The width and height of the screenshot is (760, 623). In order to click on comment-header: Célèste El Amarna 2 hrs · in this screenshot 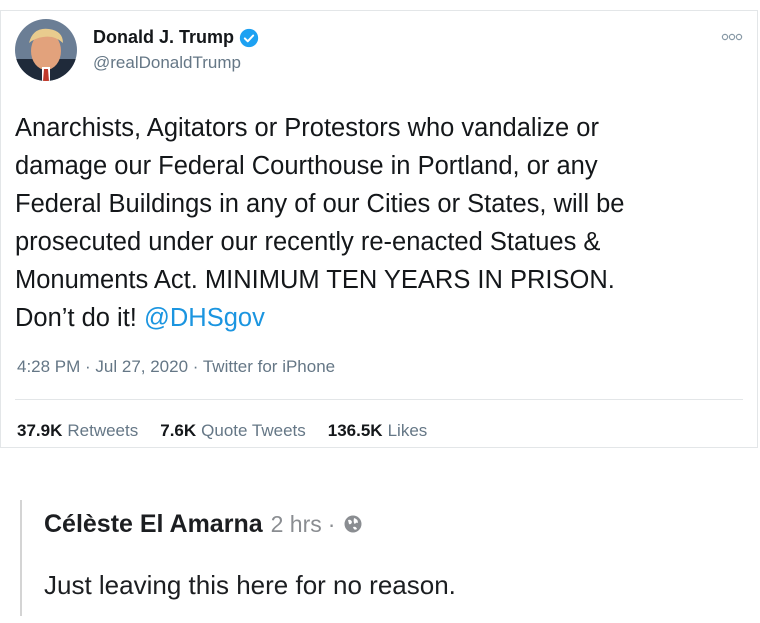, I will do `click(203, 524)`.